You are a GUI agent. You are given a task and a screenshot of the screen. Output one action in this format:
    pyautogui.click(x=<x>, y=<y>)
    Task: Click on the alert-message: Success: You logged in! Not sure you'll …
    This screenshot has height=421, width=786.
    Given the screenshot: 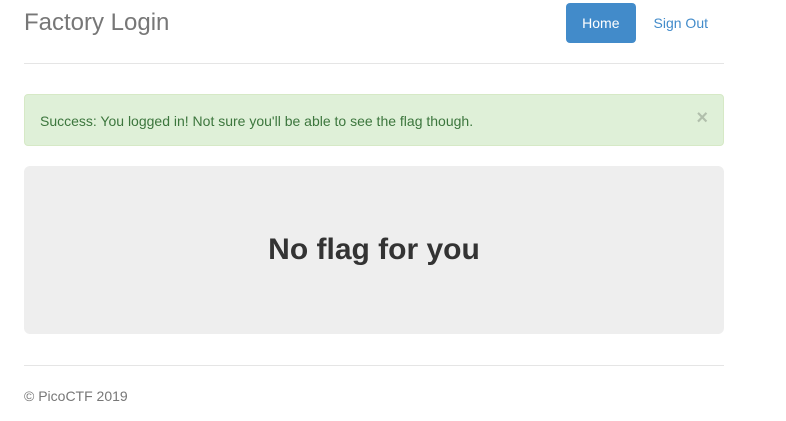 What is the action you would take?
    pyautogui.click(x=257, y=121)
    